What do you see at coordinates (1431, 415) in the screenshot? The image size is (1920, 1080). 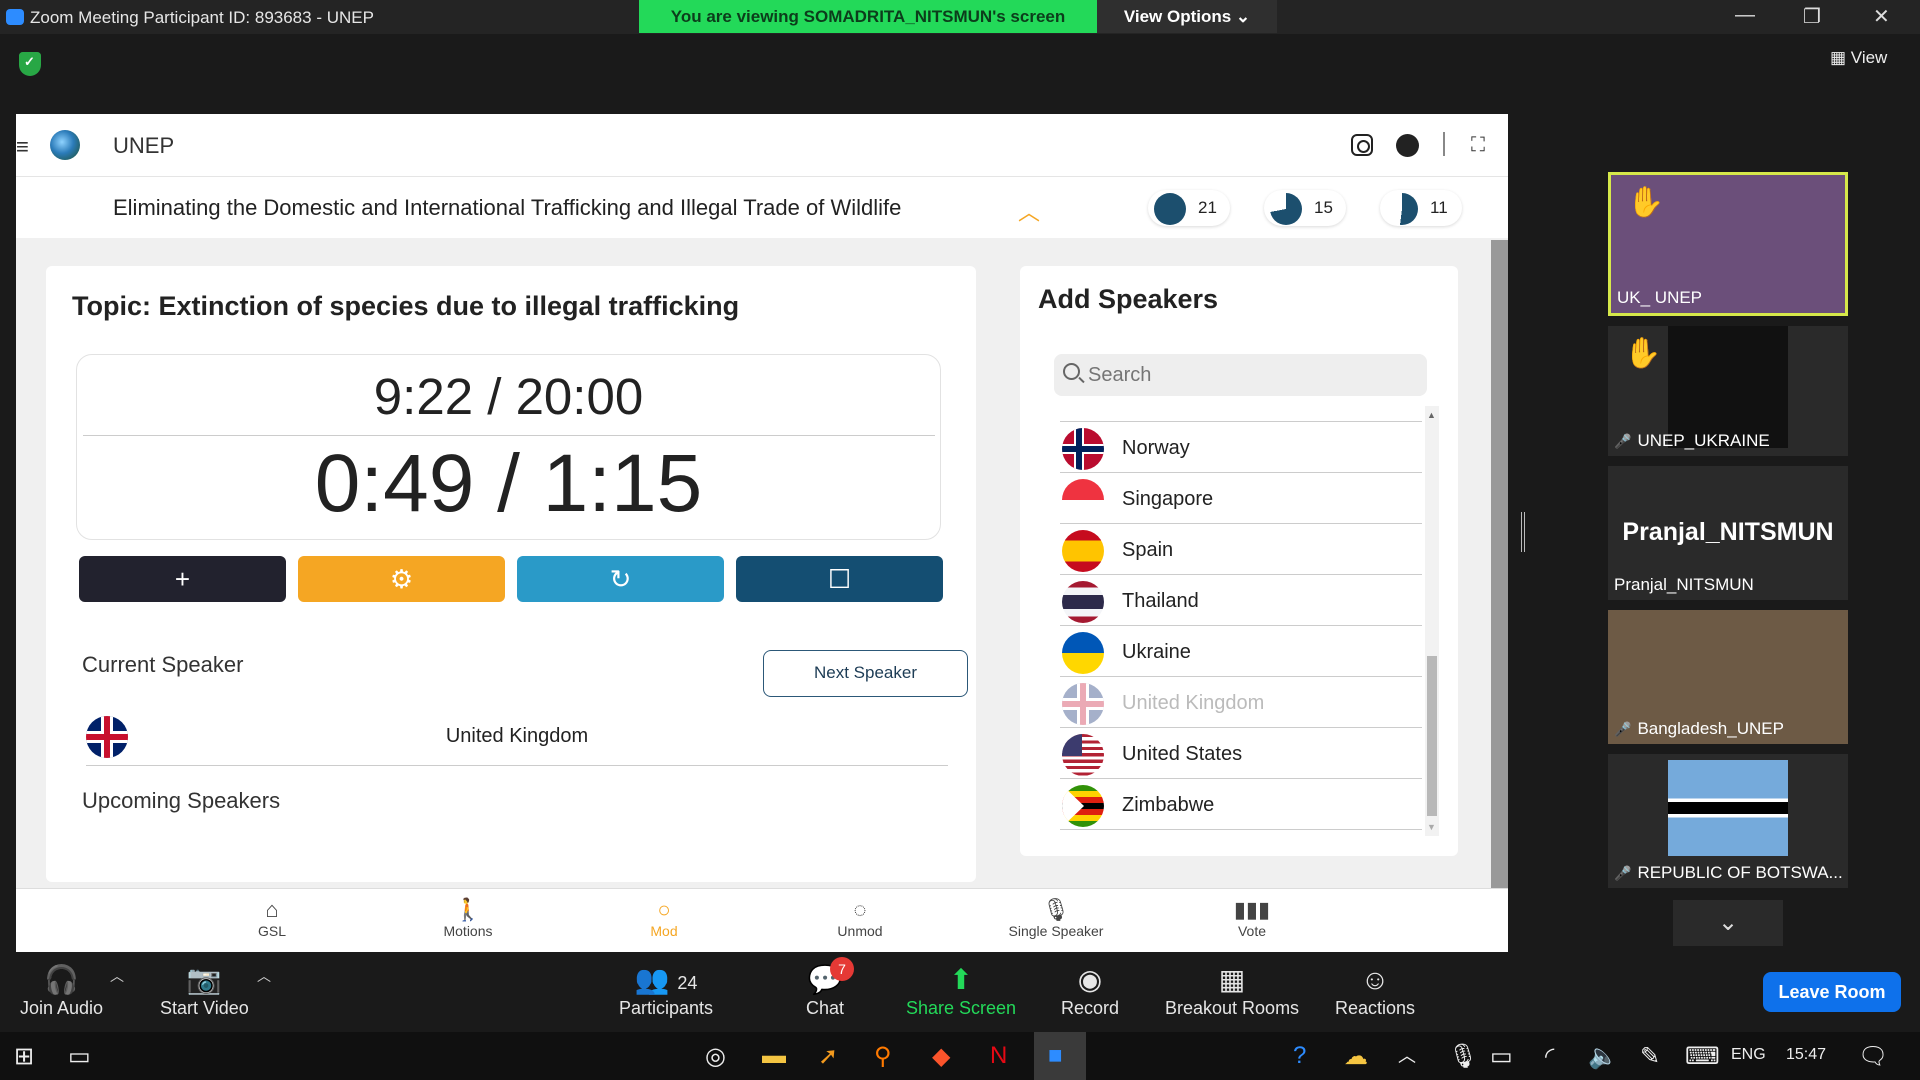 I see `scroll-up-icon: ▲` at bounding box center [1431, 415].